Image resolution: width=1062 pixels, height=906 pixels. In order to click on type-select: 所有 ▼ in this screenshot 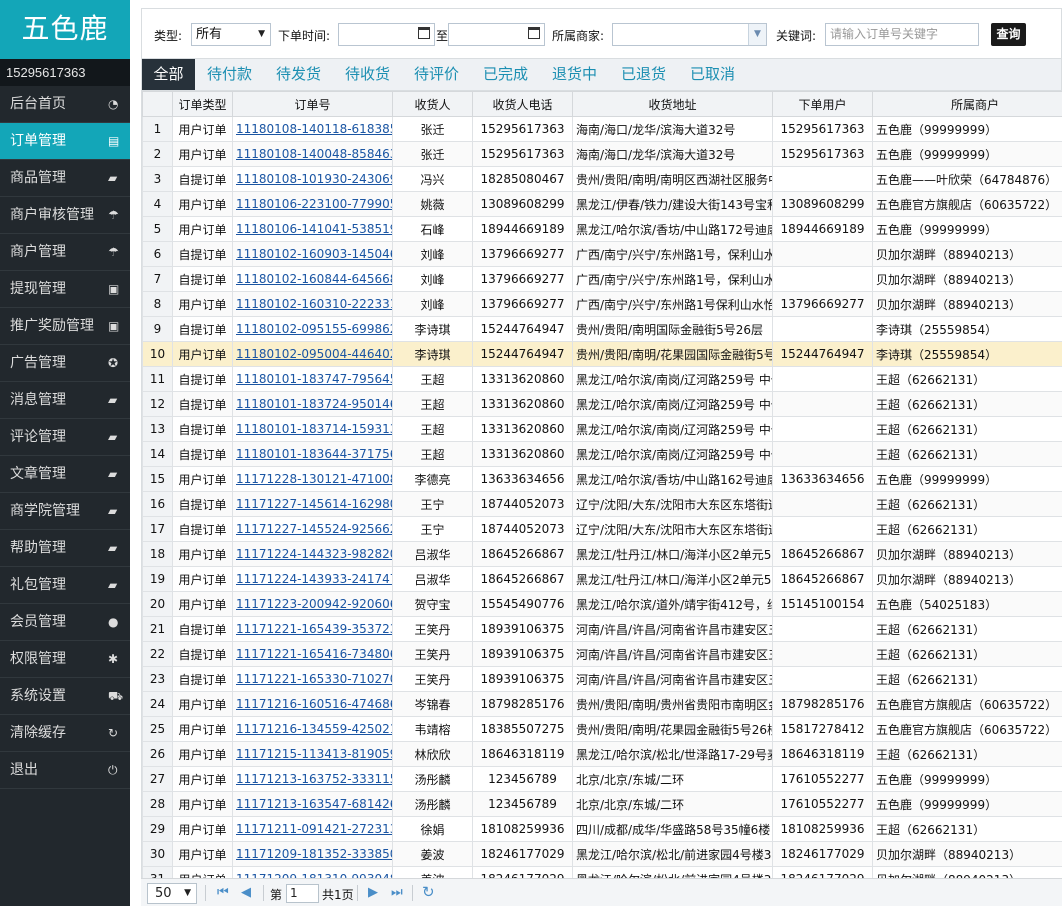, I will do `click(231, 34)`.